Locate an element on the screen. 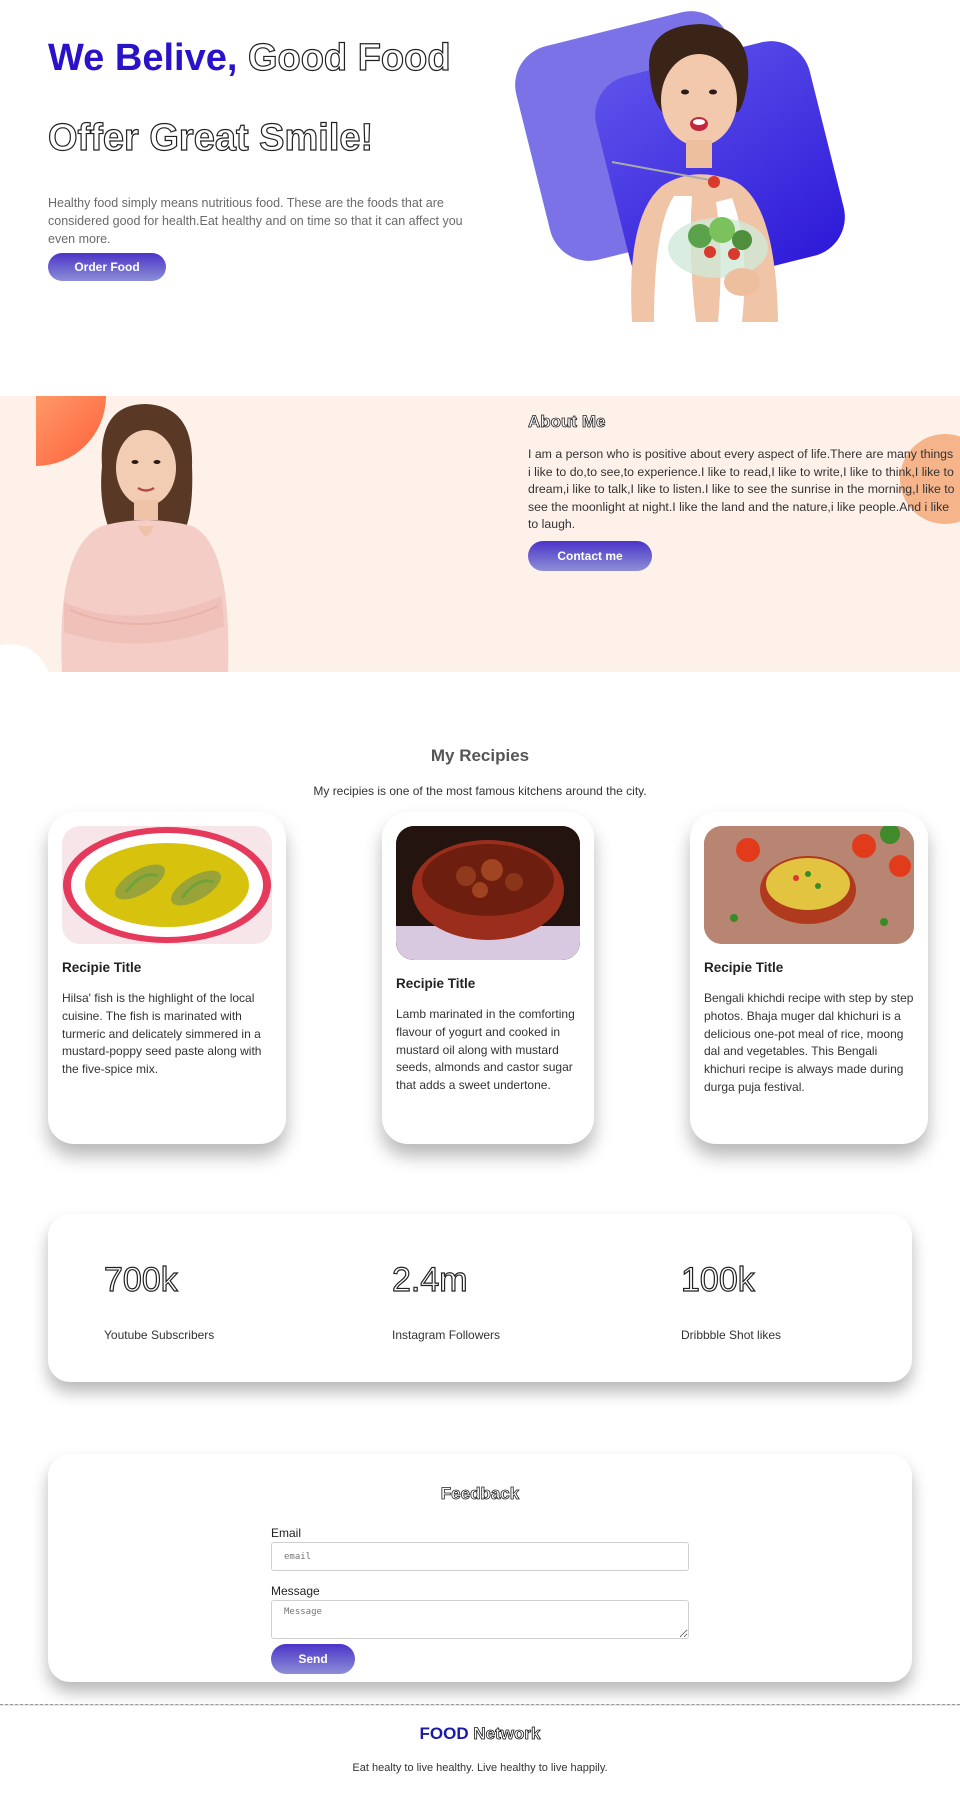 Image resolution: width=960 pixels, height=1799 pixels. stat-label: Dribbble Shot likes is located at coordinates (731, 1335).